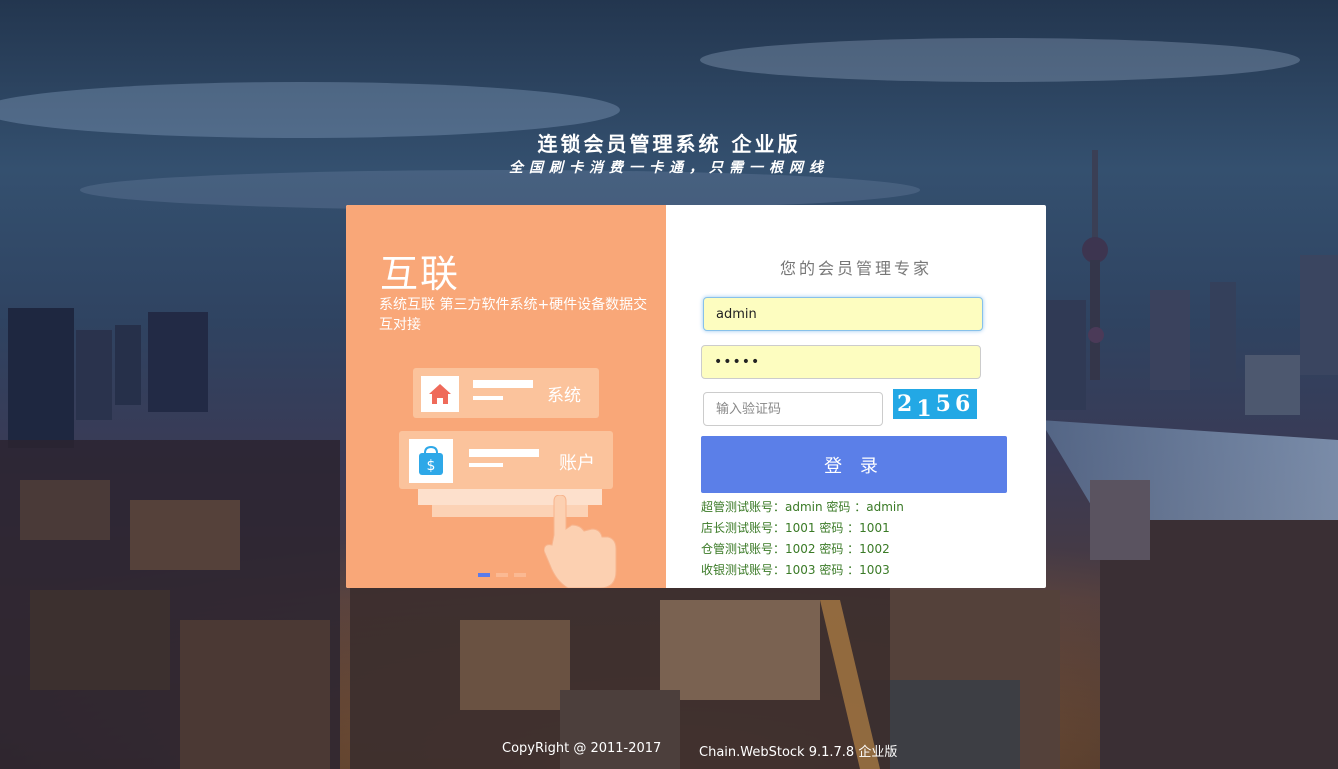 The height and width of the screenshot is (769, 1338). Describe the element at coordinates (802, 507) in the screenshot. I see `hint-line: 超管测试账号：admin 密码 ：admin` at that location.